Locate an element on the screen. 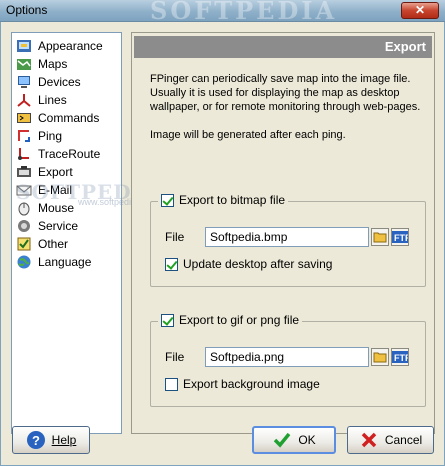 Image resolution: width=445 pixels, height=466 pixels. sidebar-item-service: Service is located at coordinates (66, 226).